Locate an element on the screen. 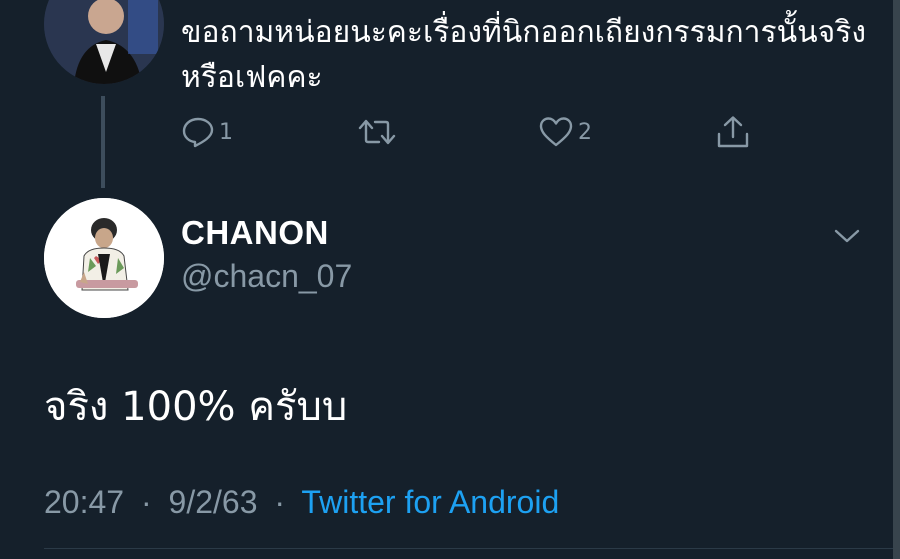 The height and width of the screenshot is (559, 900). reply-icon is located at coordinates (198, 132).